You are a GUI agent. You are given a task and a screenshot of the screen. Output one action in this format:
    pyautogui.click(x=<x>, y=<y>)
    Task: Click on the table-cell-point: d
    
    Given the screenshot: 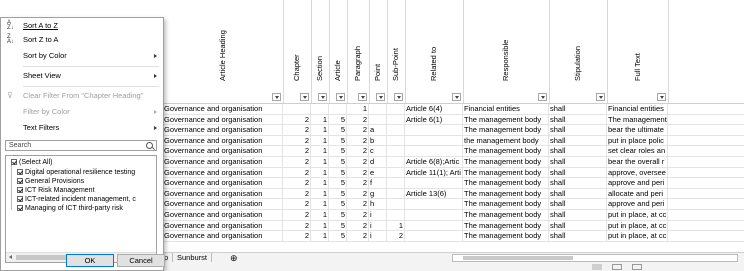 What is the action you would take?
    pyautogui.click(x=378, y=162)
    